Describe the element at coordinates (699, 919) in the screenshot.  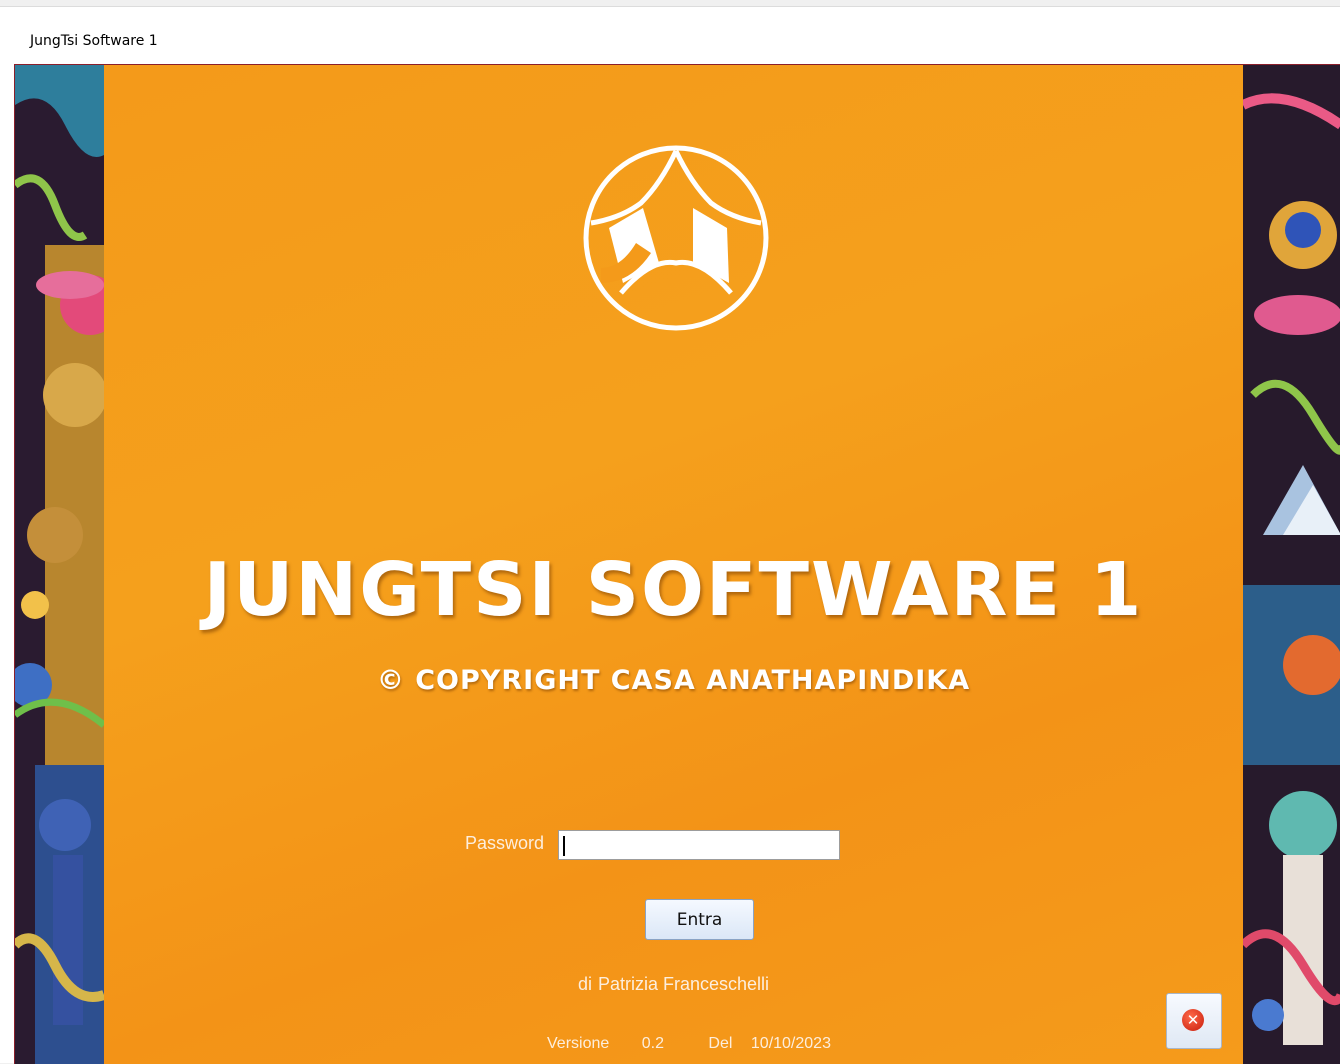
I see `enter-button: Entra` at that location.